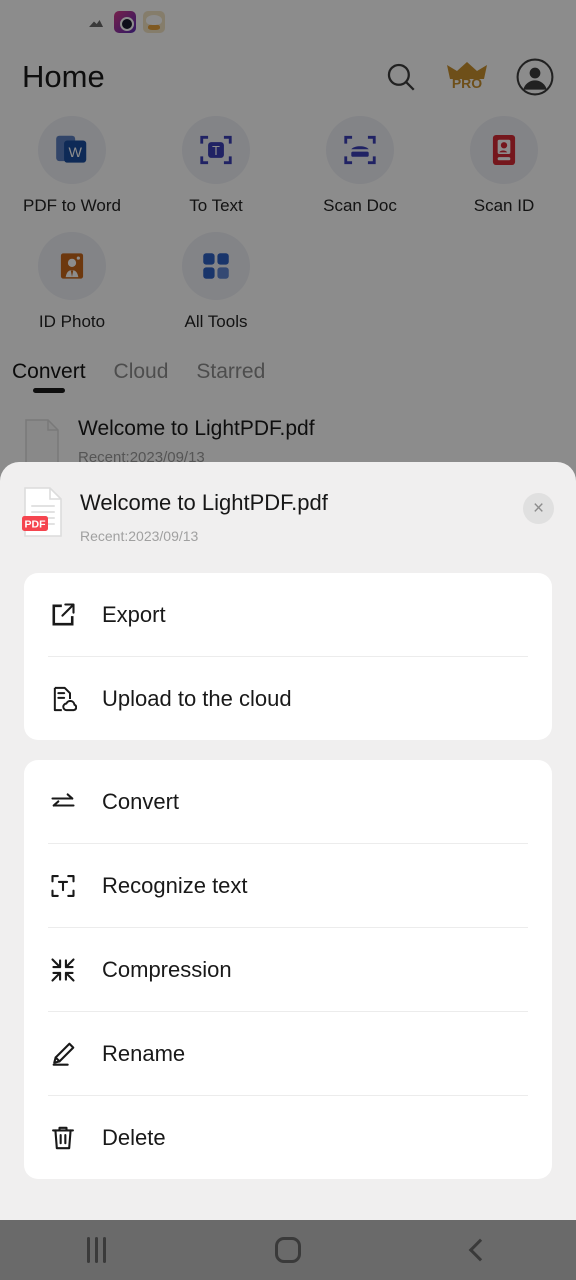  I want to click on menu-item-delete: Delete, so click(288, 1137).